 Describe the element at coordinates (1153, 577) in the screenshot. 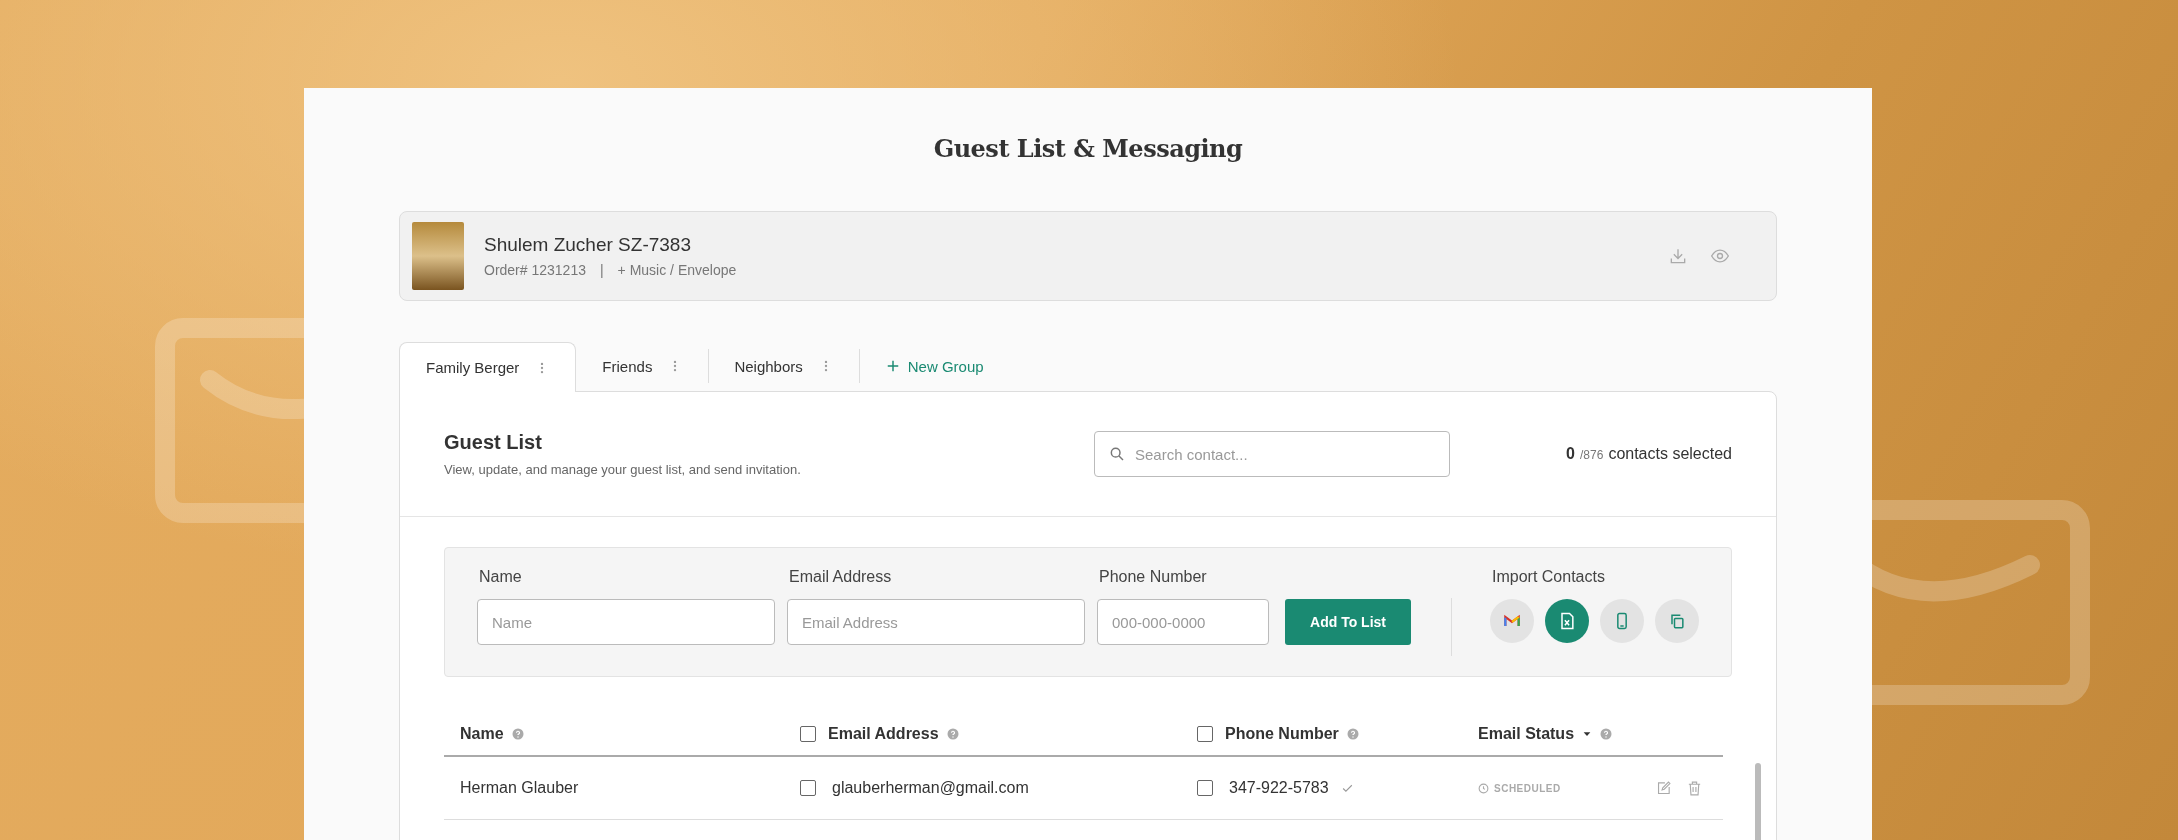

I see `field-label: Phone Number` at that location.